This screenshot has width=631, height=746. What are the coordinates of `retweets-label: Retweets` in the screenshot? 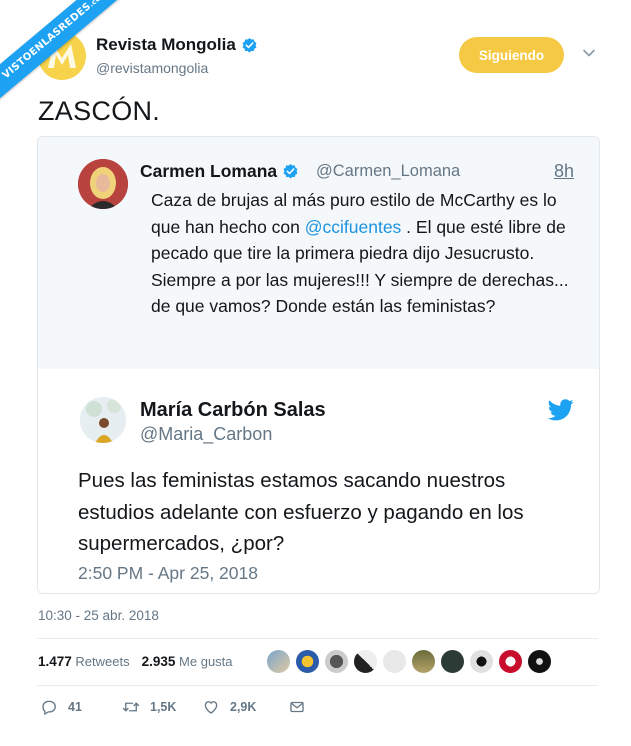 It's located at (102, 661).